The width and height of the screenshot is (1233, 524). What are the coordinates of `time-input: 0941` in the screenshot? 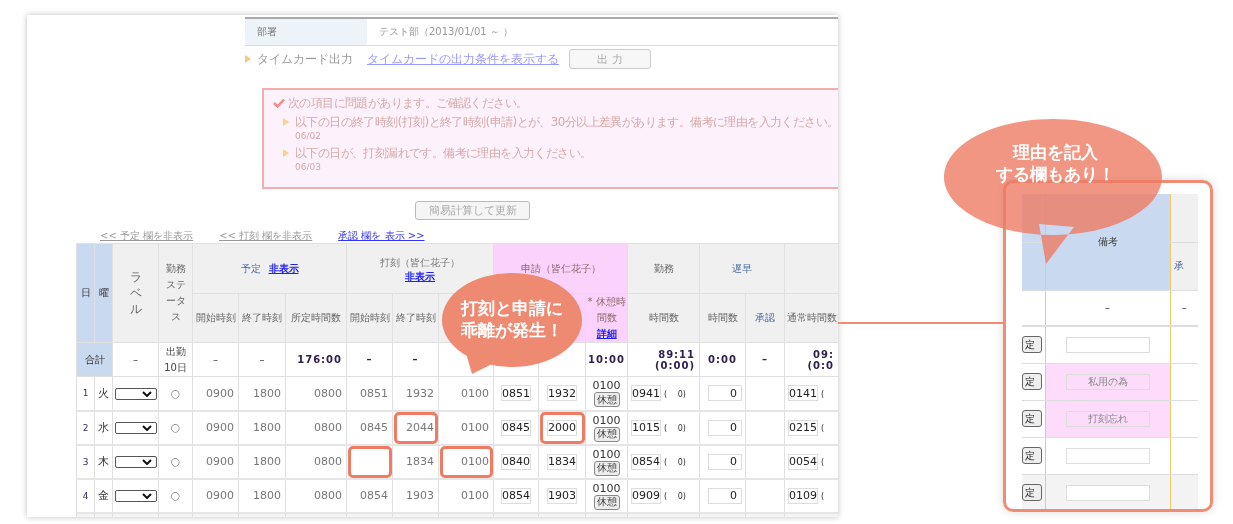 It's located at (646, 393).